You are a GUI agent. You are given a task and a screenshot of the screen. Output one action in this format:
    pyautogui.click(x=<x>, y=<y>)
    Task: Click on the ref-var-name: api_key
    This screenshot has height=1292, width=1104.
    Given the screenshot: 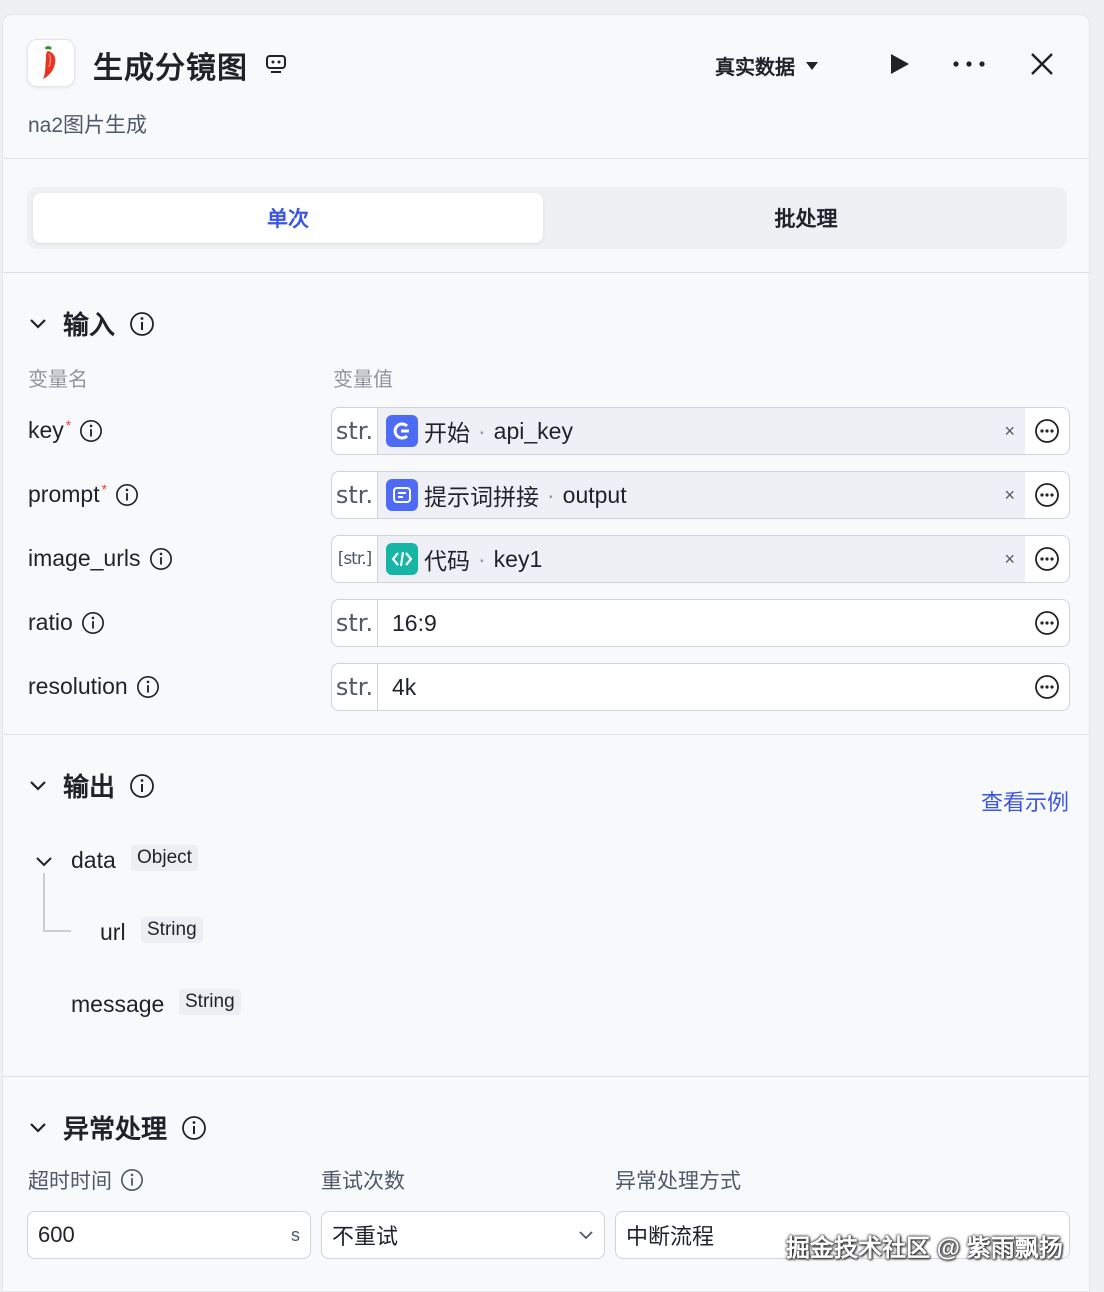 What is the action you would take?
    pyautogui.click(x=533, y=430)
    